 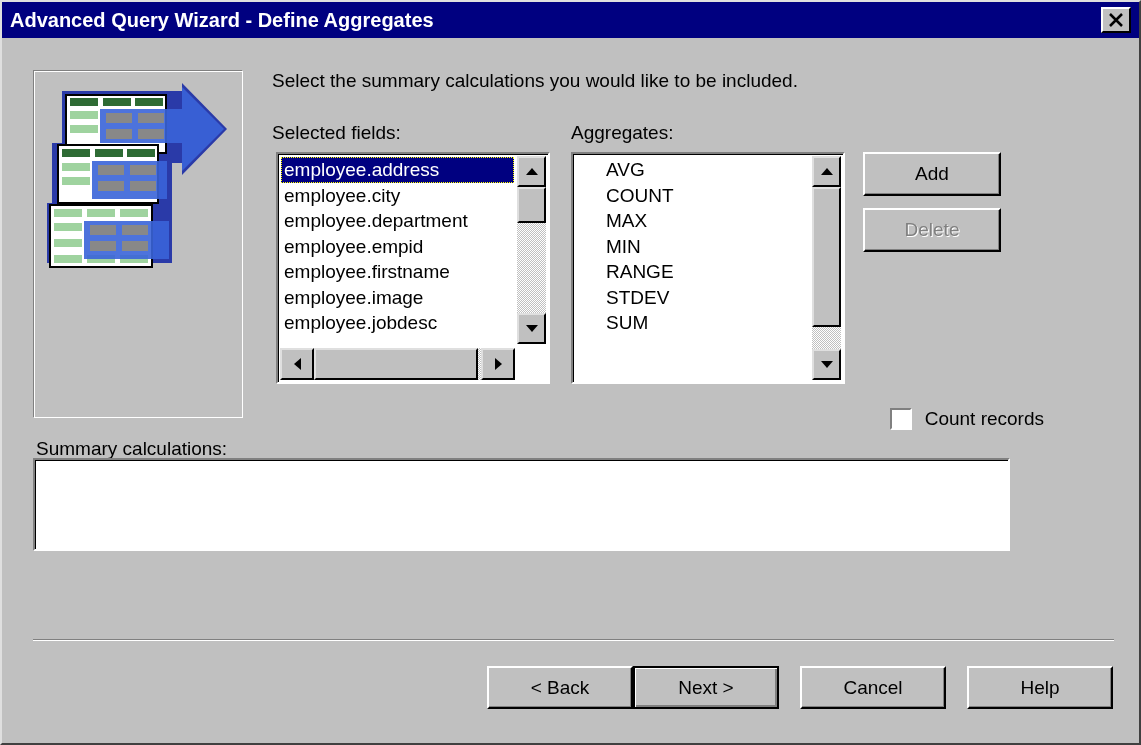 I want to click on aggregates-label: Aggregates:, so click(x=623, y=133).